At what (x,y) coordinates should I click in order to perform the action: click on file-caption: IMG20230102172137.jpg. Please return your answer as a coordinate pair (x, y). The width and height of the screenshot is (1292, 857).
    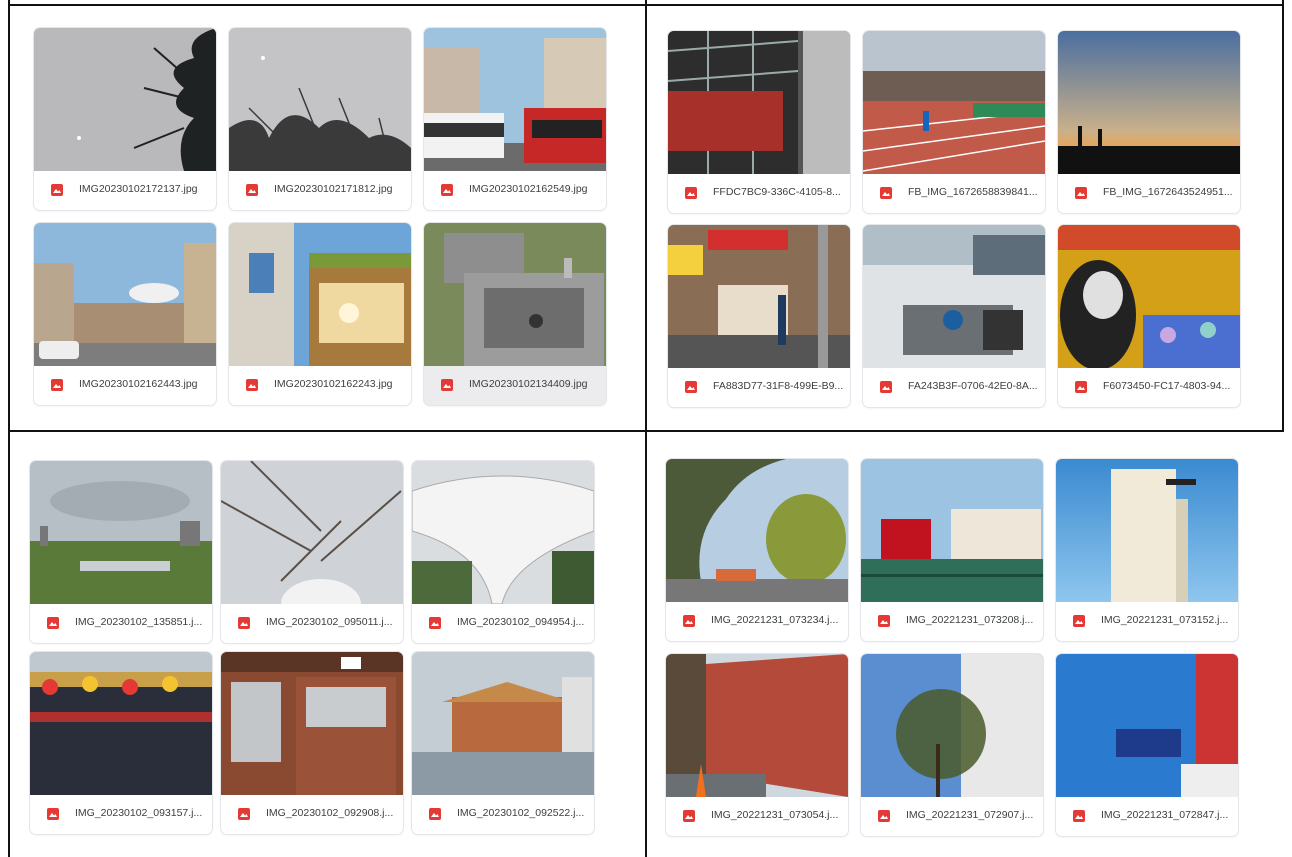
    Looking at the image, I should click on (125, 190).